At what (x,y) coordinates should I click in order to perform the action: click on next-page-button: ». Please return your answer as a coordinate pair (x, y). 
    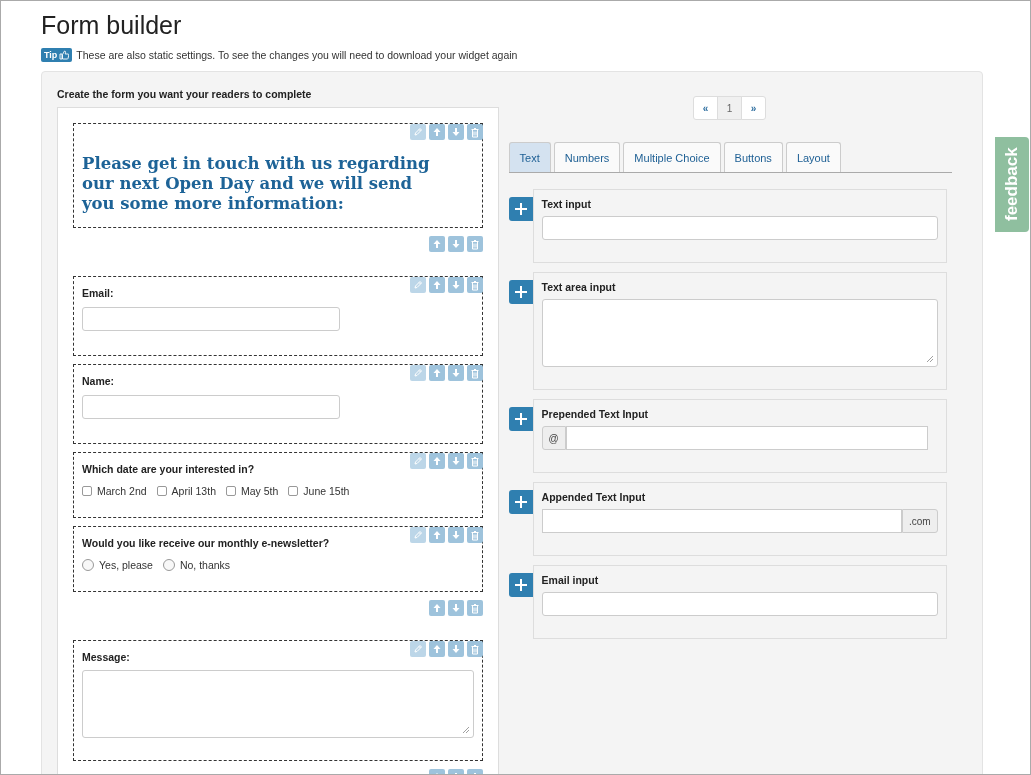
    Looking at the image, I should click on (754, 108).